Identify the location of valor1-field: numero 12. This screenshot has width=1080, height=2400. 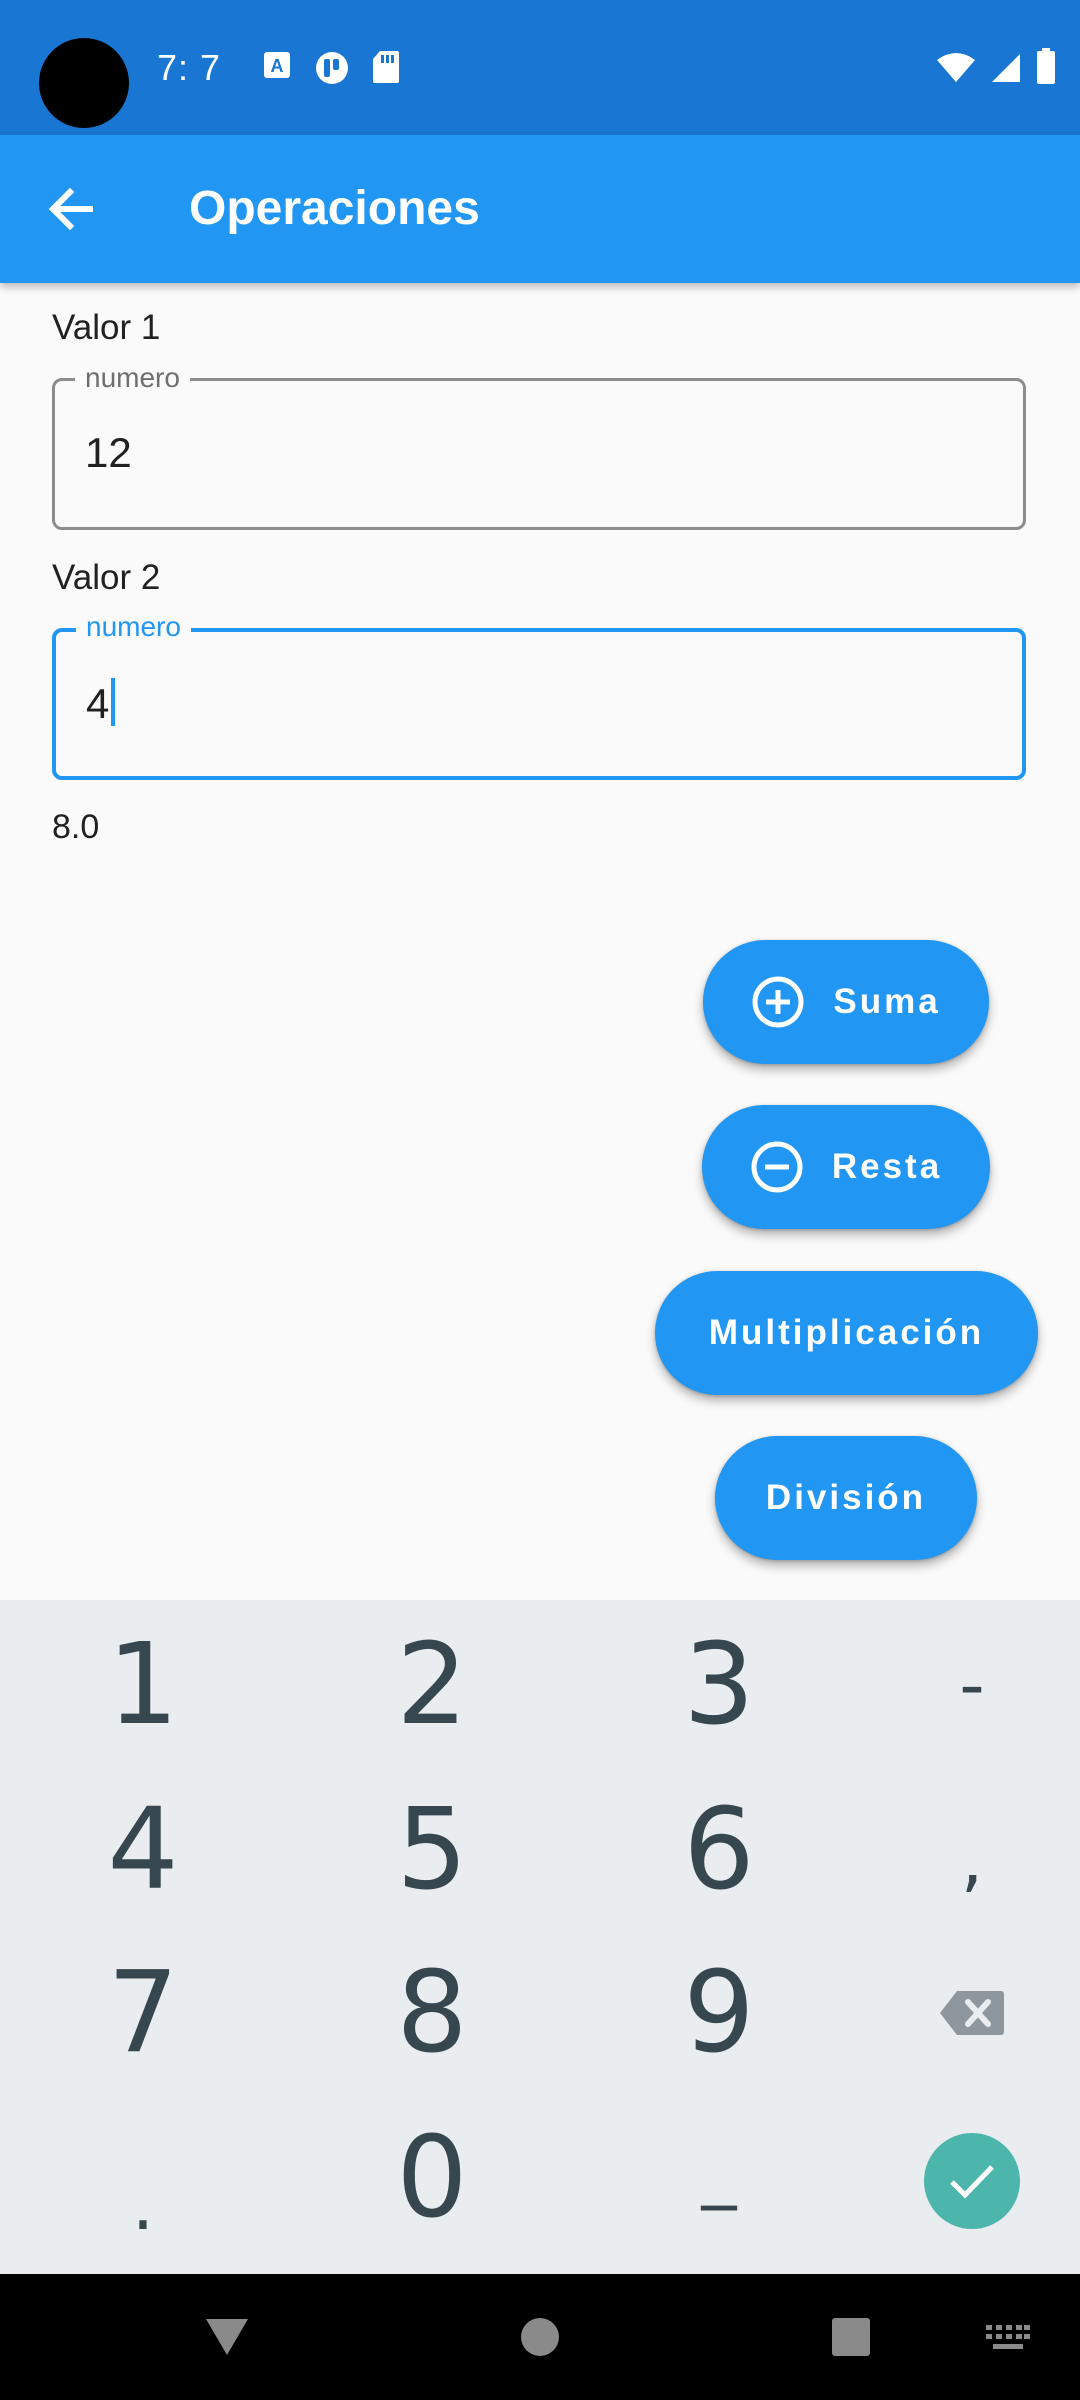
(539, 445).